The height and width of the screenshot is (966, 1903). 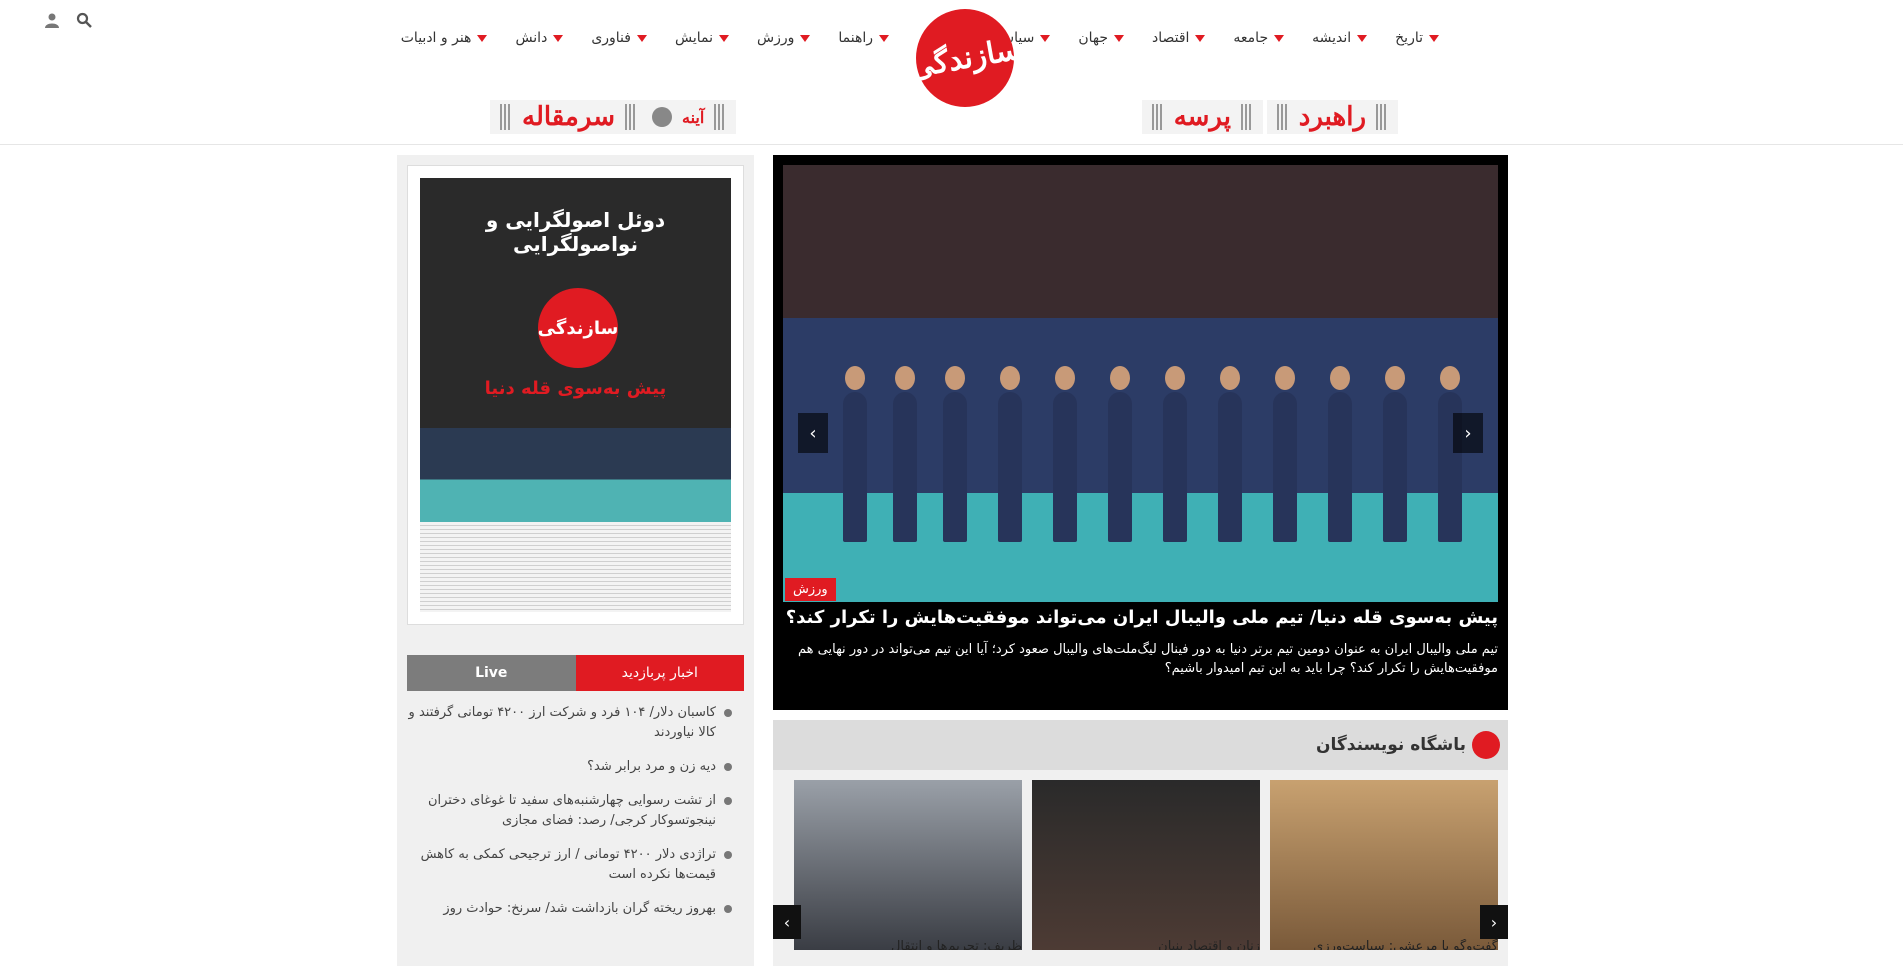 What do you see at coordinates (908, 865) in the screenshot?
I see `writer-card: ظریف: تحریم‌ها و انتقال` at bounding box center [908, 865].